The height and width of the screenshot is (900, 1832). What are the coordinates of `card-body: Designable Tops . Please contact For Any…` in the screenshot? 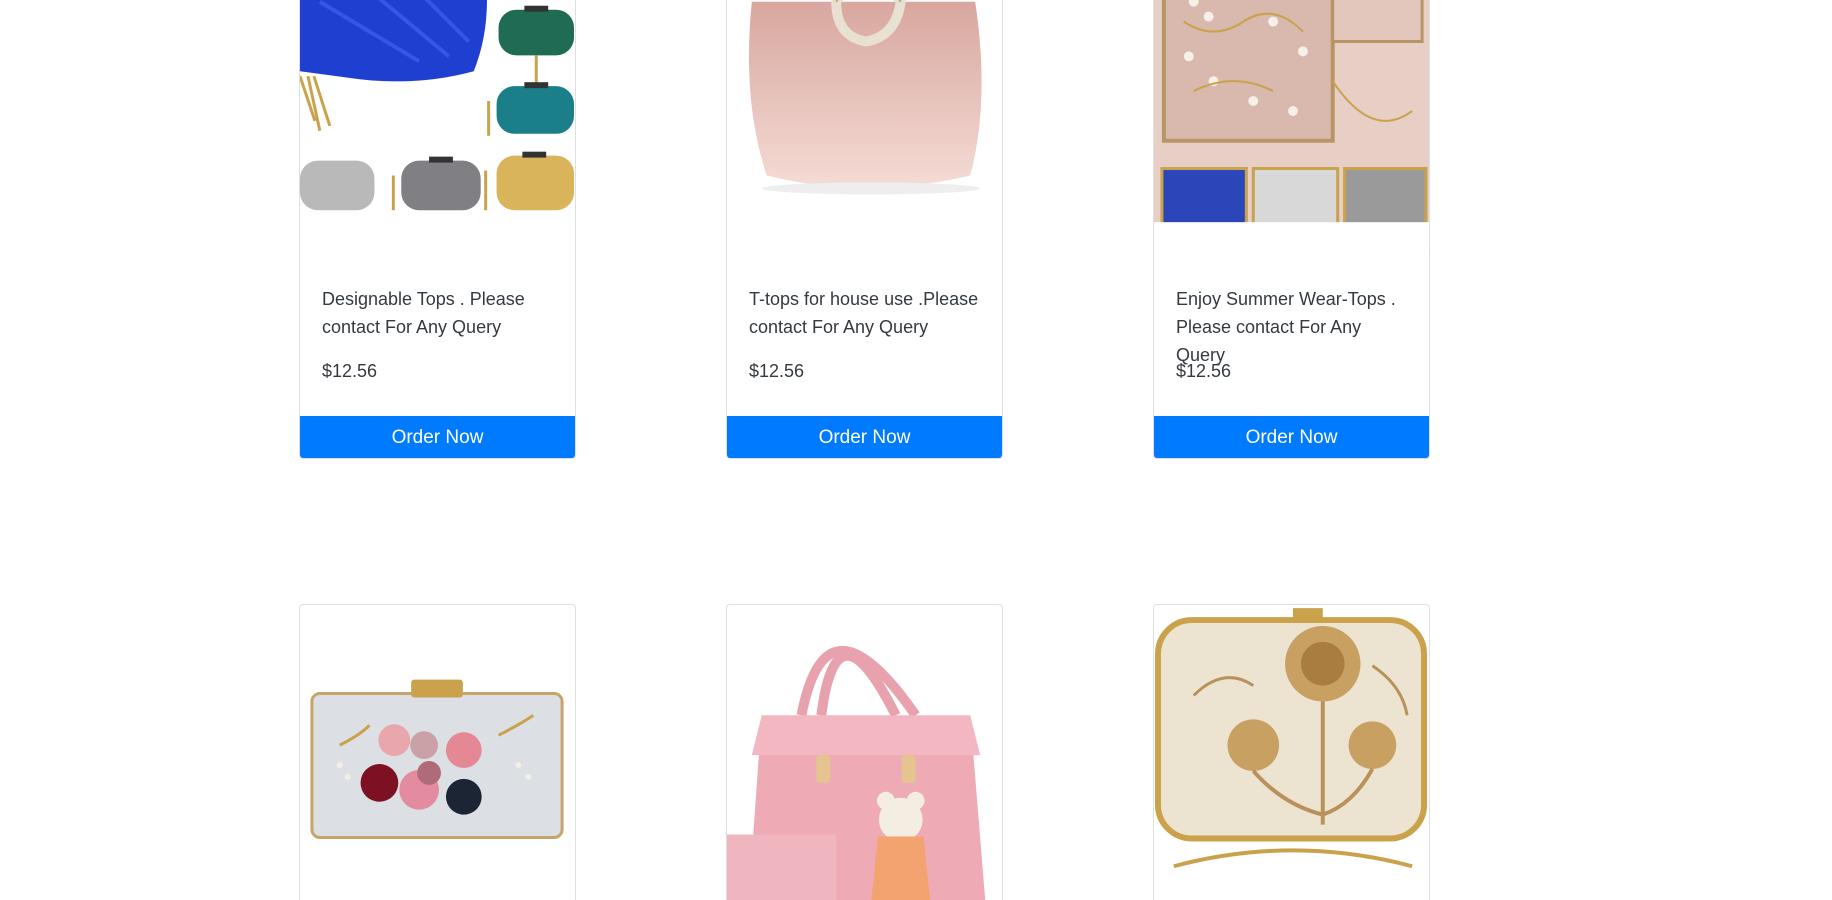 It's located at (437, 316).